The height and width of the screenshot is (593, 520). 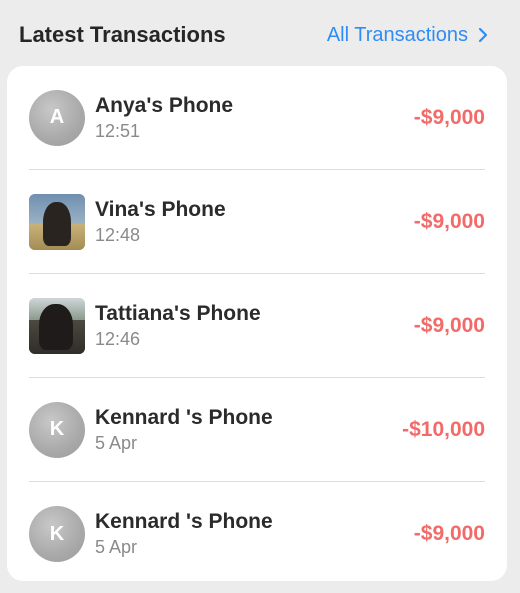 What do you see at coordinates (160, 209) in the screenshot?
I see `transaction-name: Vina's Phone` at bounding box center [160, 209].